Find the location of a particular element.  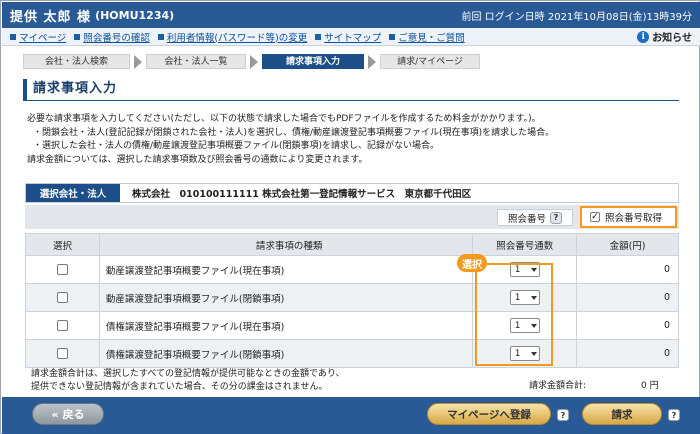

inquiry-number-strip: 照会番号 ? ✓ 照会番号取得 is located at coordinates (352, 217).